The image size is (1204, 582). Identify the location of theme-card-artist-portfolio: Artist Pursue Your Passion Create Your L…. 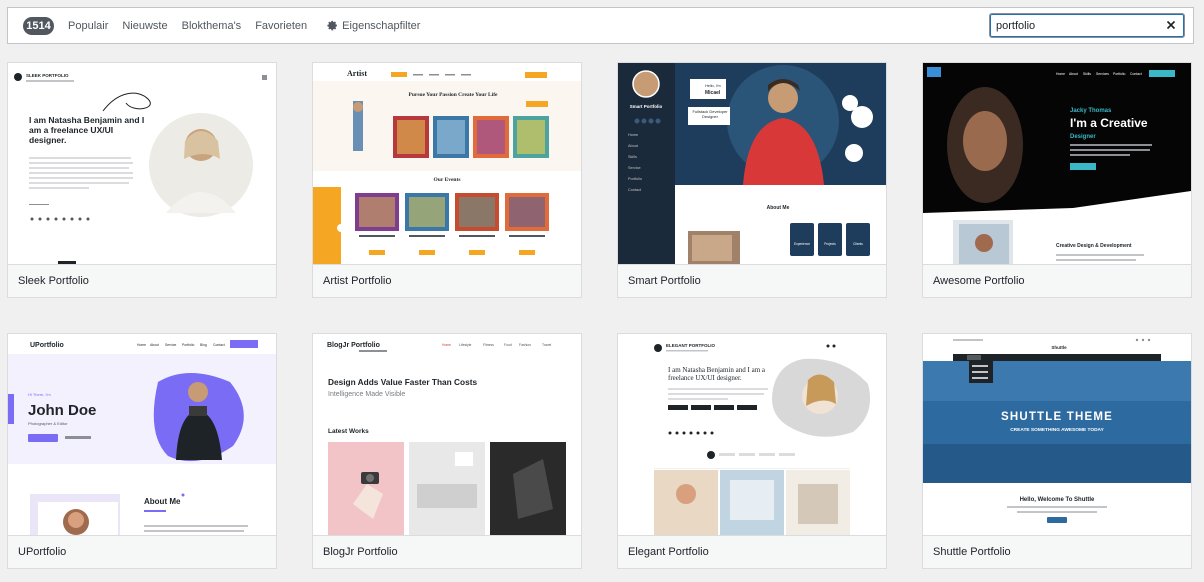
(447, 180).